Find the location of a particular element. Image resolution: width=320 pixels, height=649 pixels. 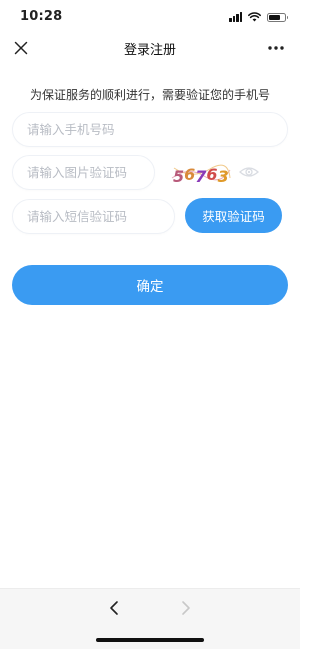

more-icon is located at coordinates (276, 48).